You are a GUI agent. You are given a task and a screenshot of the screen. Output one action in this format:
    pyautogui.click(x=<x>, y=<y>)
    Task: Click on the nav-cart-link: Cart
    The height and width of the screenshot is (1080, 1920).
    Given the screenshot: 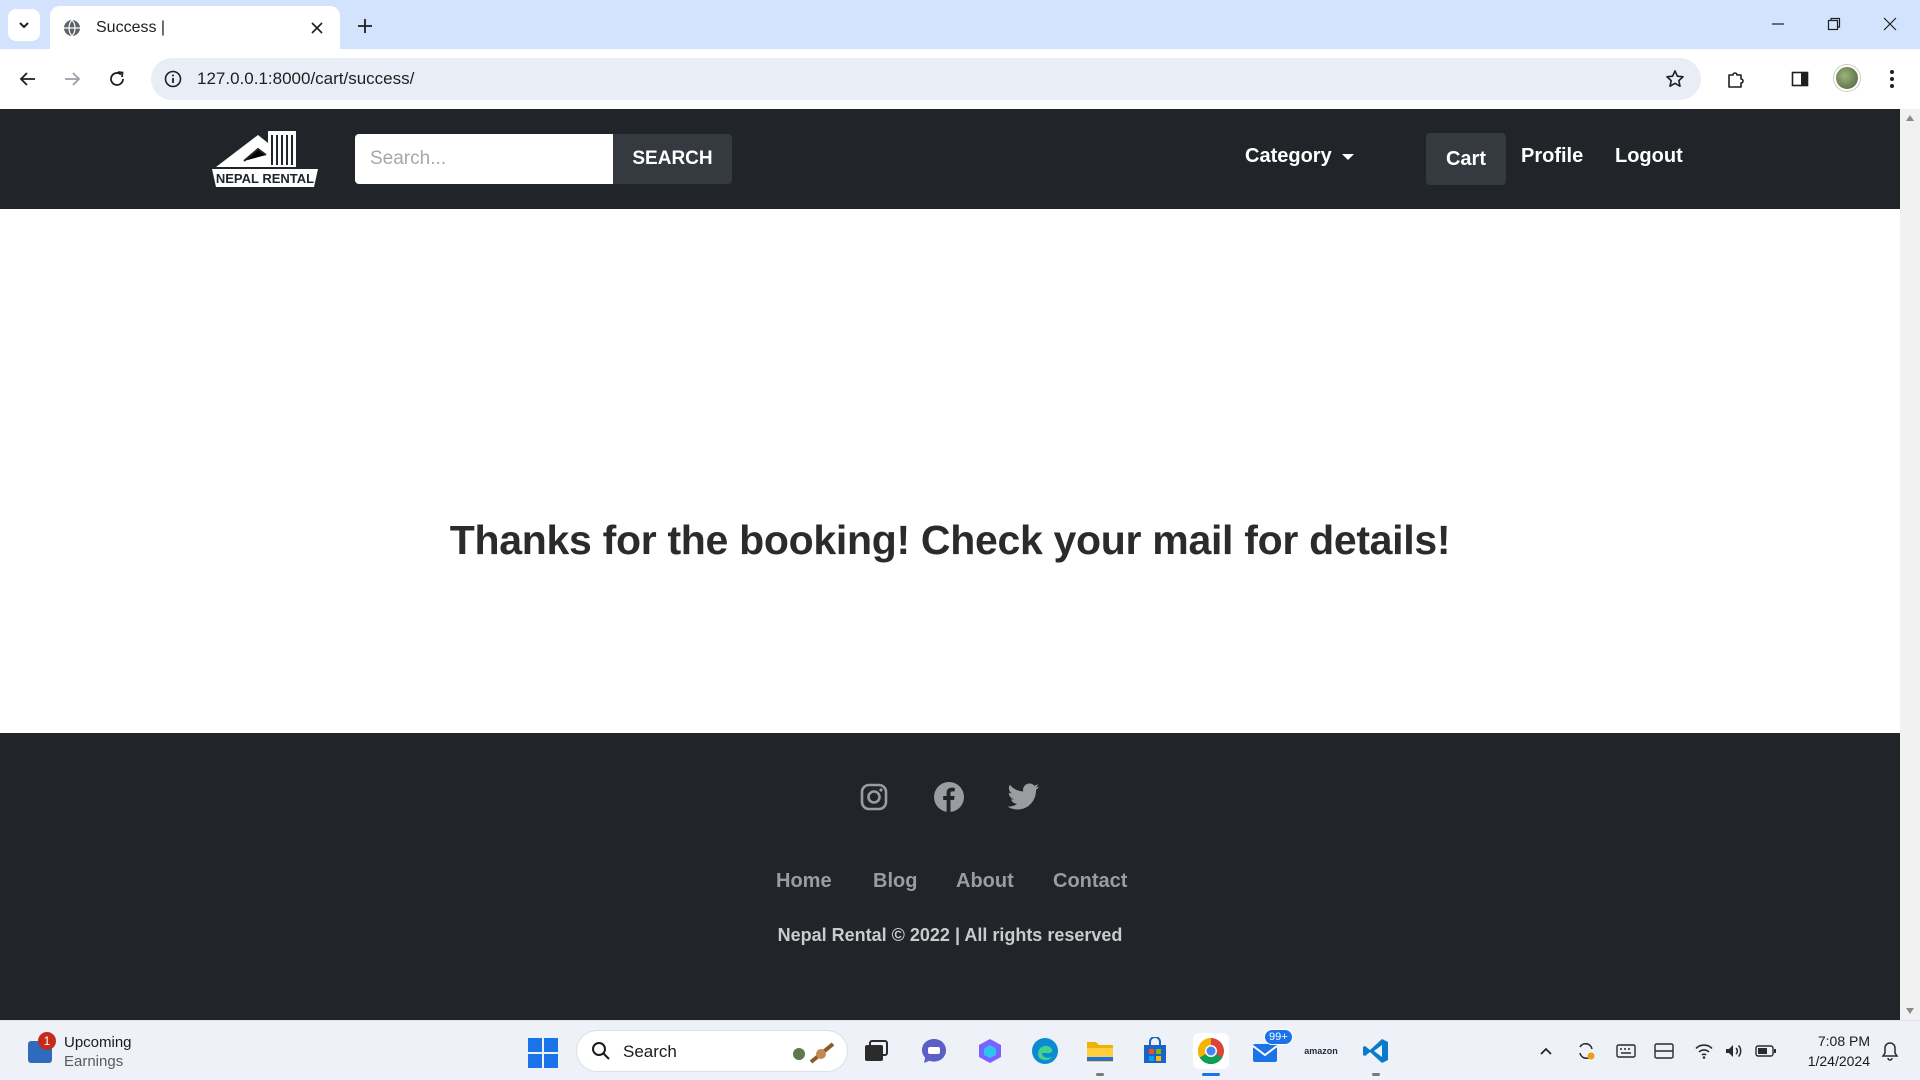 What is the action you would take?
    pyautogui.click(x=1466, y=159)
    